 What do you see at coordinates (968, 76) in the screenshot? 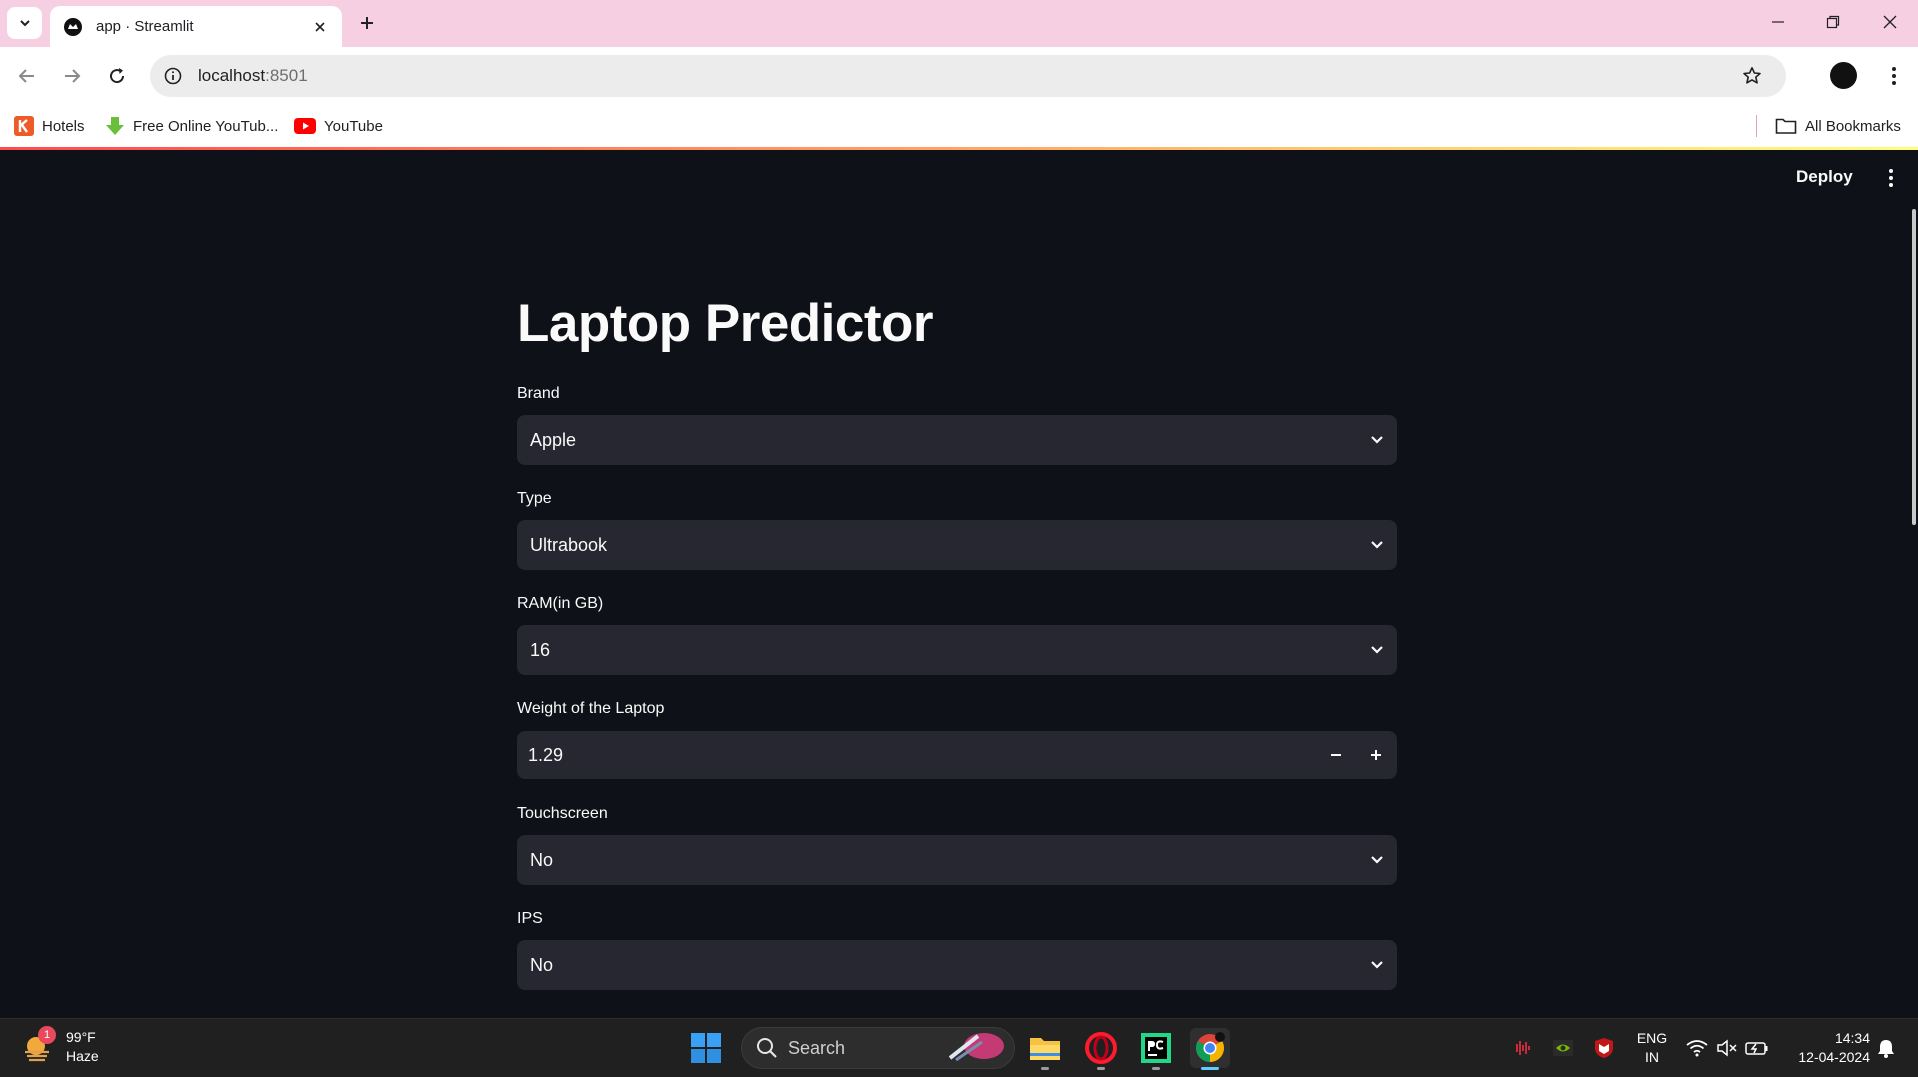
I see `address-bar: localhost:8501` at bounding box center [968, 76].